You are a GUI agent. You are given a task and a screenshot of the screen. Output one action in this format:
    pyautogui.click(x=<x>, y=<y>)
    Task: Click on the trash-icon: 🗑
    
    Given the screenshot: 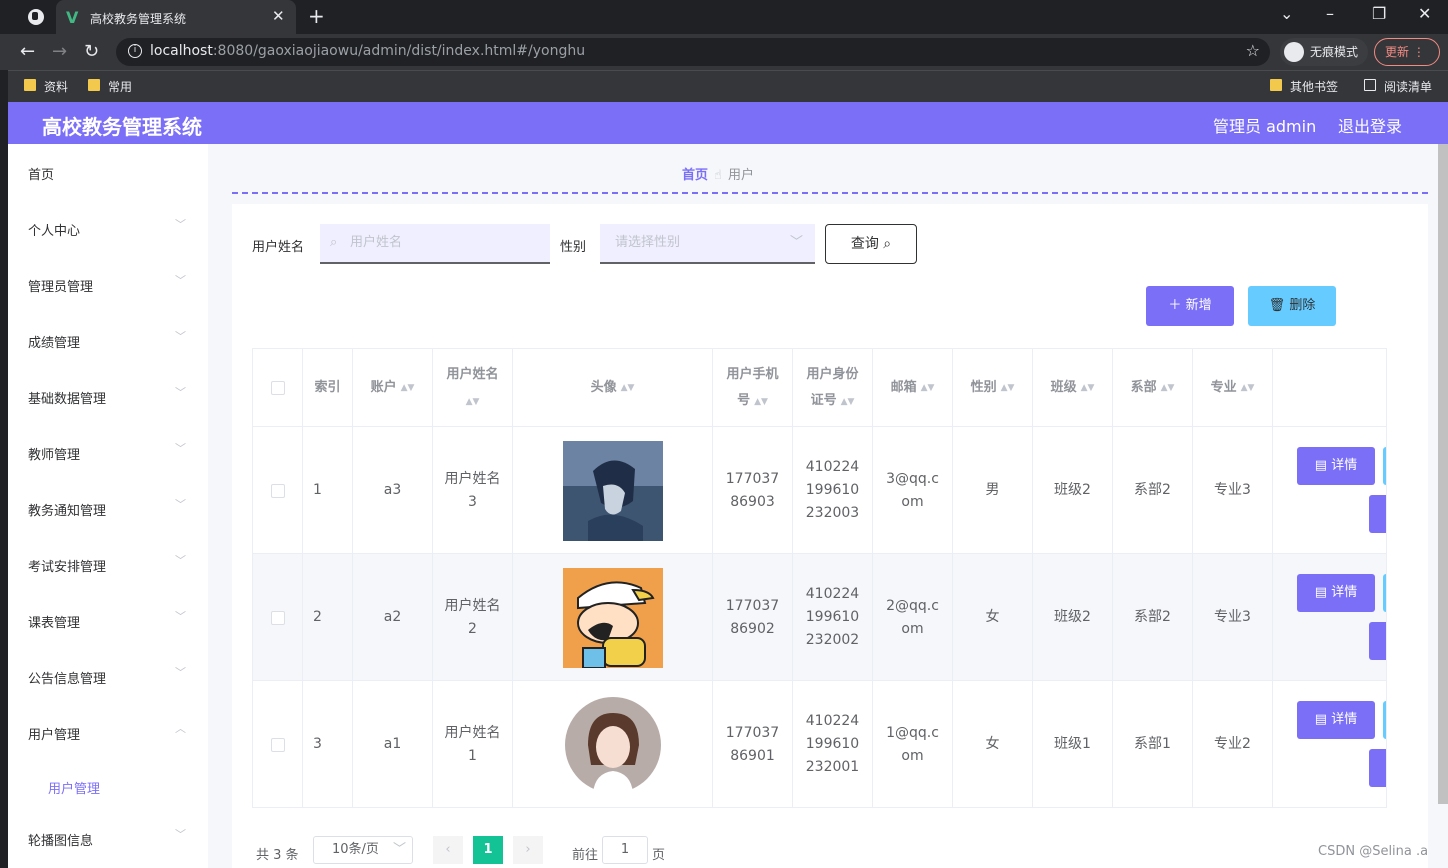 What is the action you would take?
    pyautogui.click(x=1277, y=305)
    